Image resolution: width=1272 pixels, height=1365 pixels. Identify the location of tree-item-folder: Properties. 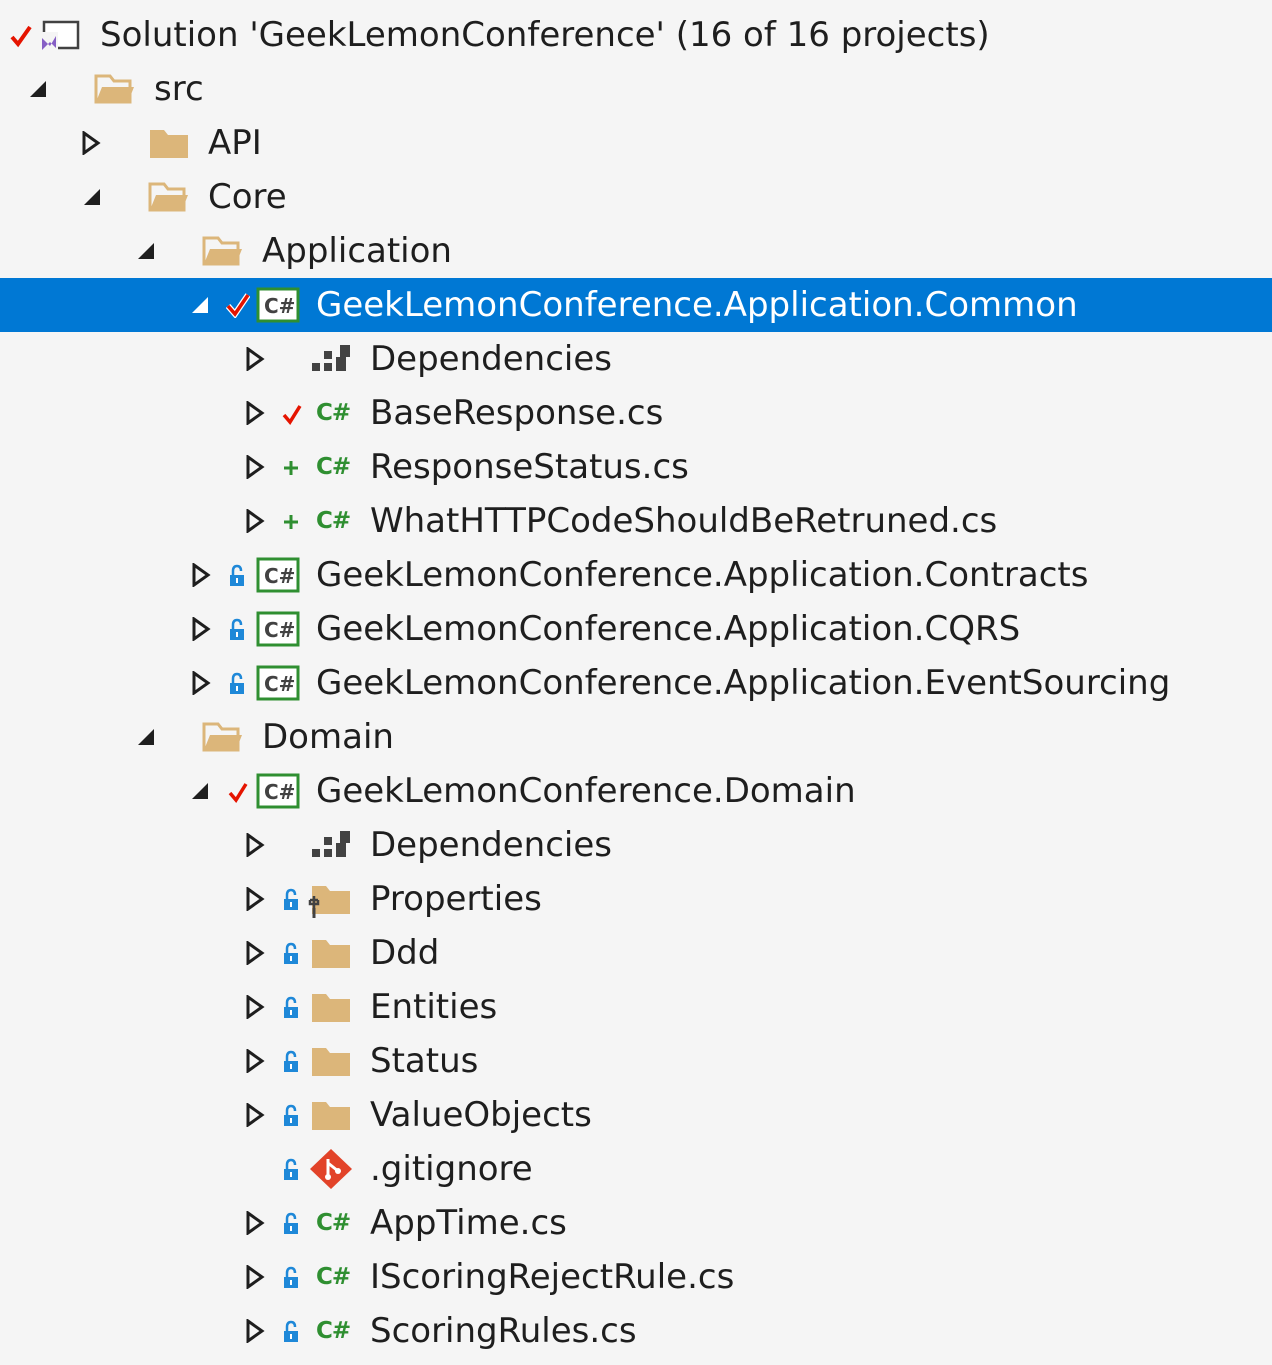
(636, 899).